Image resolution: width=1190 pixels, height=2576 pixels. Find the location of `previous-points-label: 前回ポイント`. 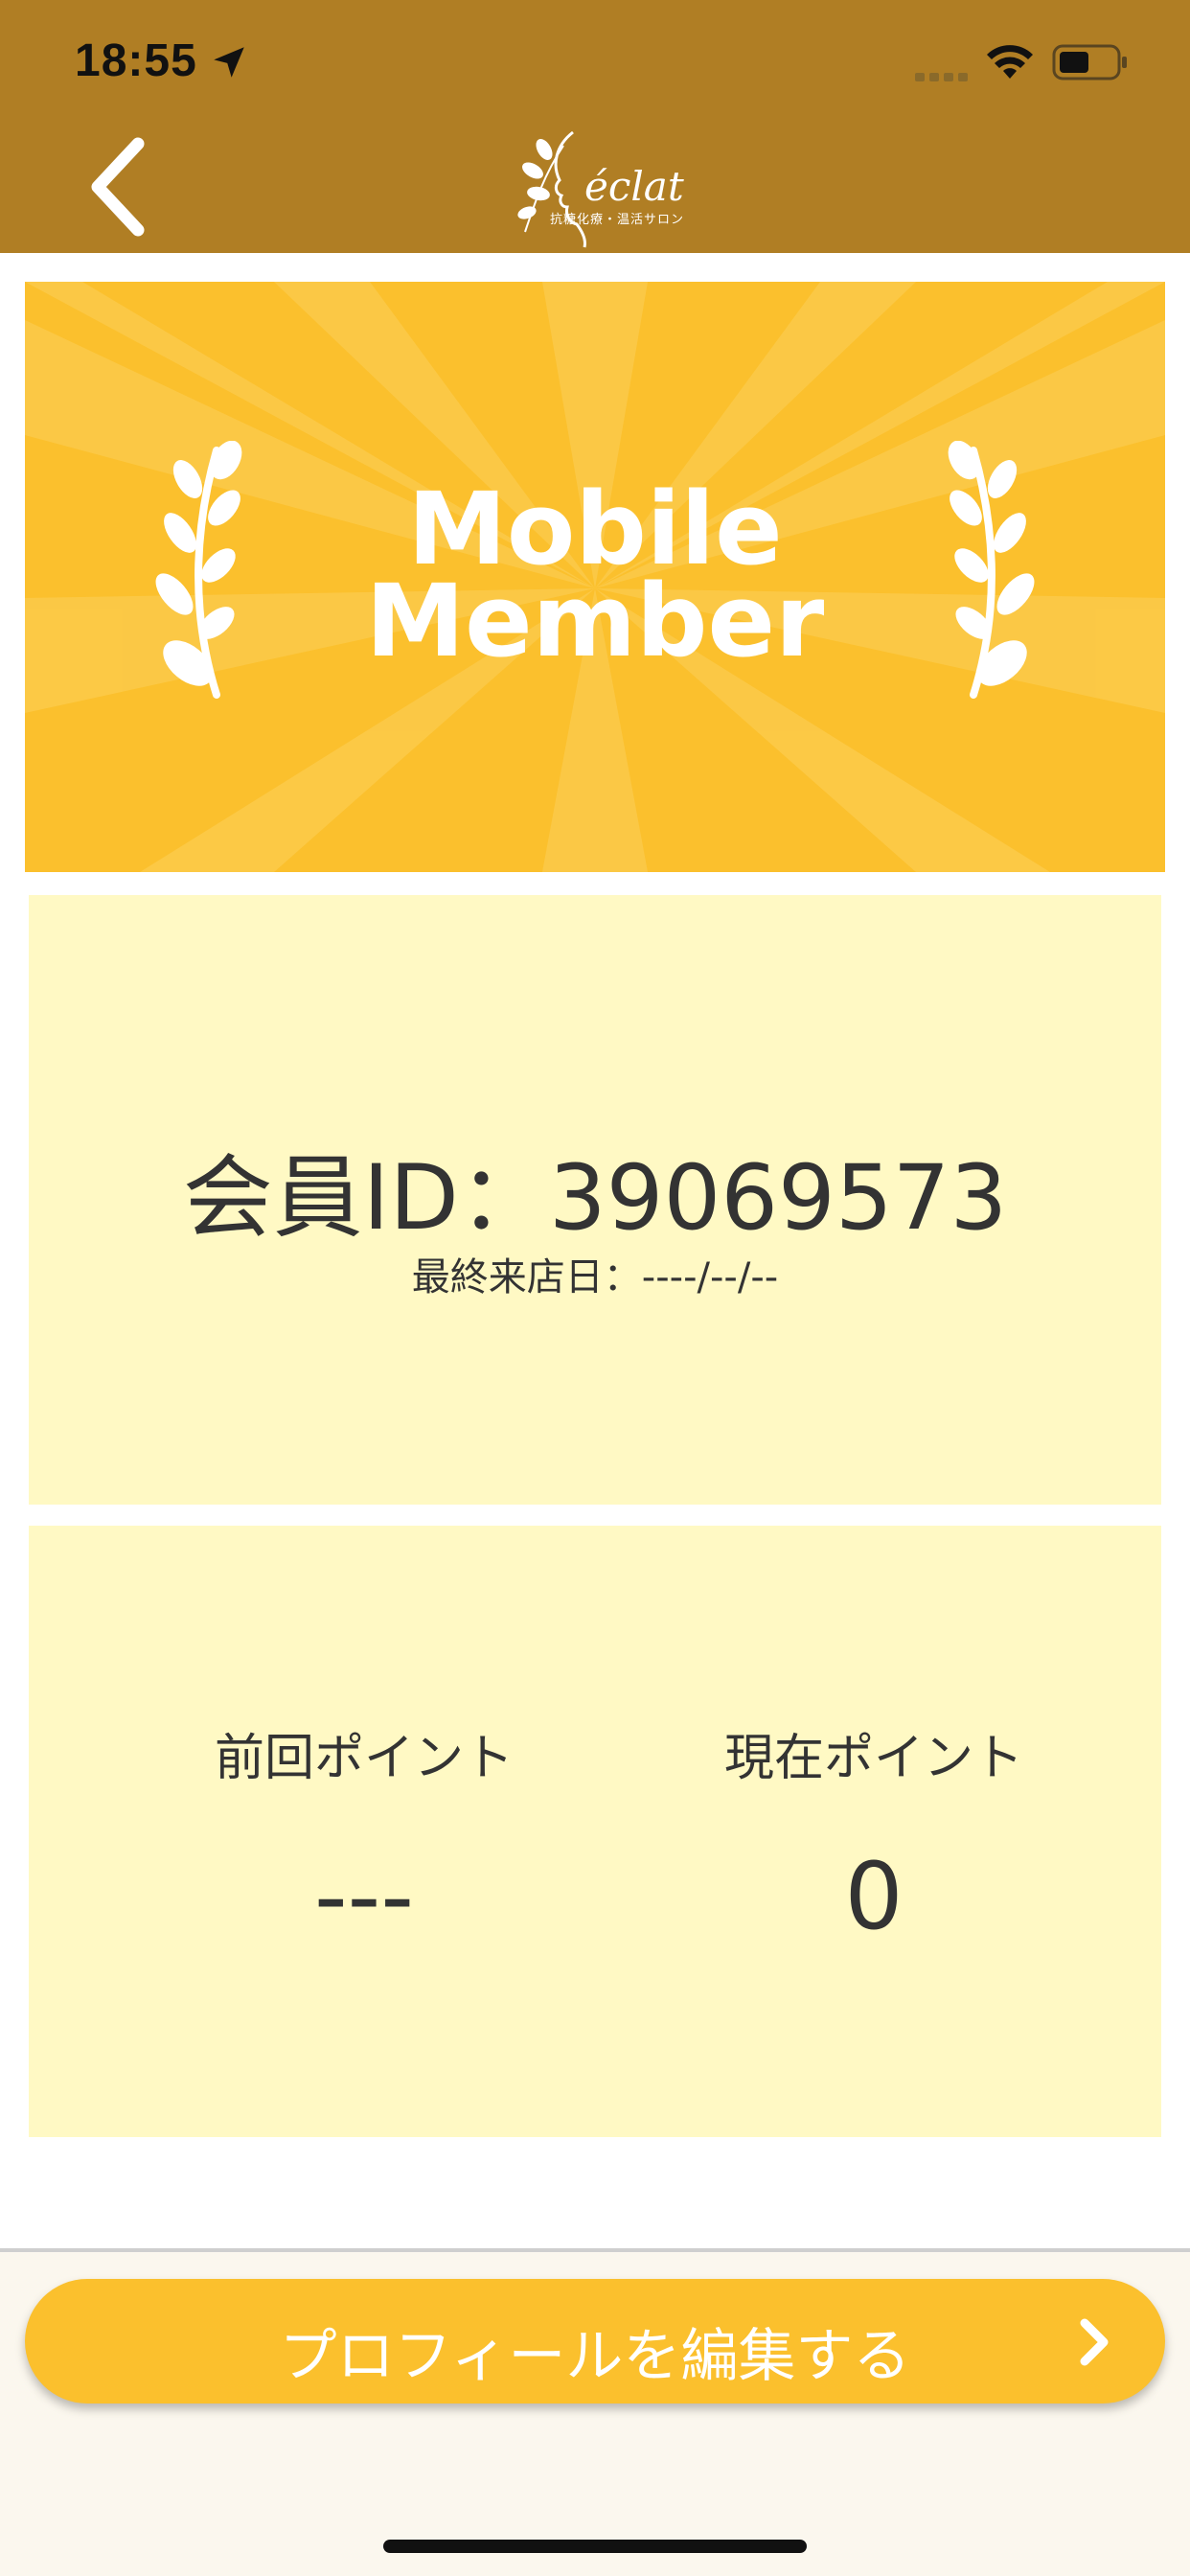

previous-points-label: 前回ポイント is located at coordinates (364, 1759).